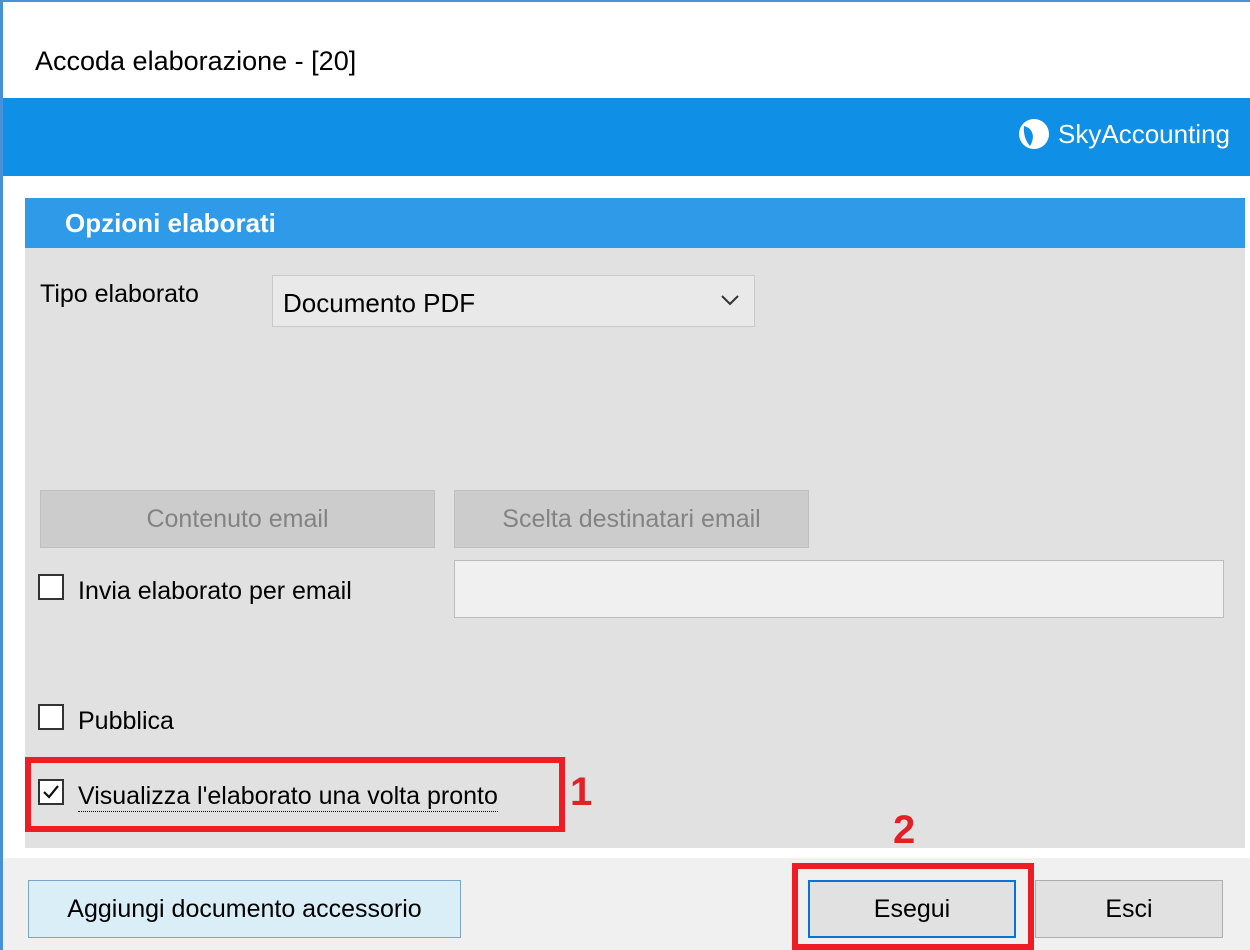 This screenshot has height=950, width=1250. I want to click on section-header: Opzioni elaborati, so click(635, 223).